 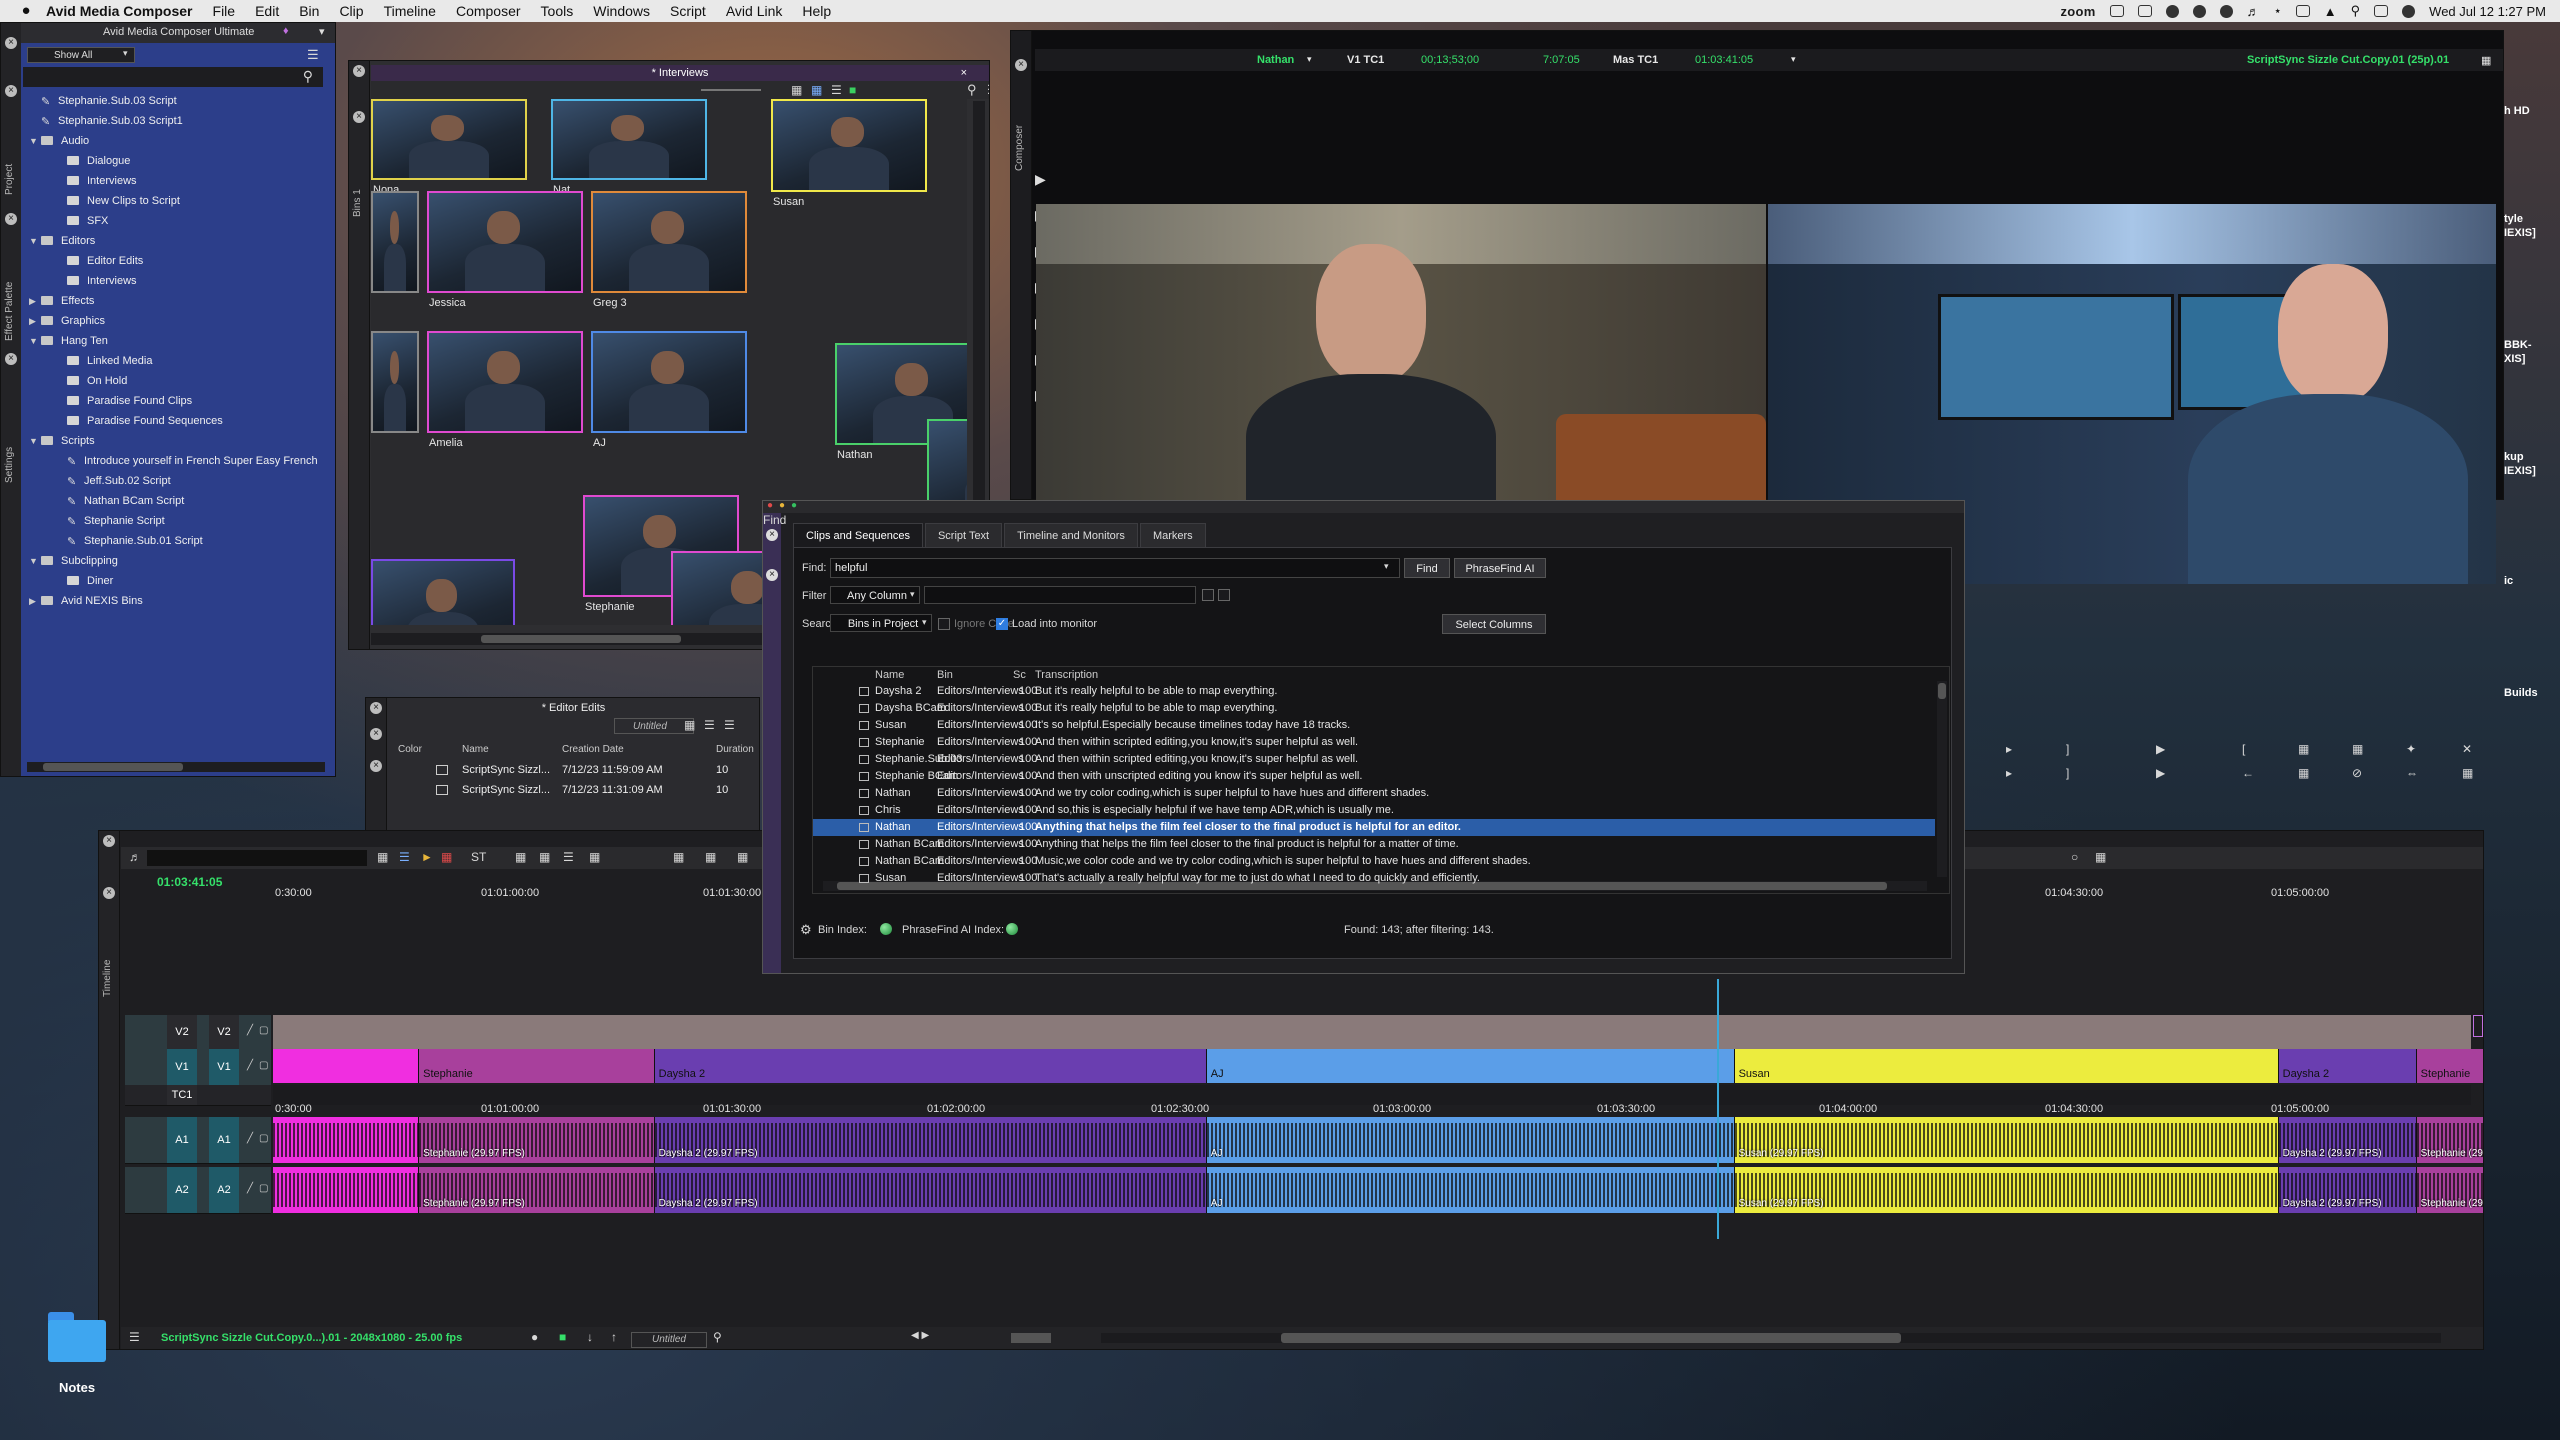 What do you see at coordinates (1635, 60) in the screenshot?
I see `record-track-info: Mas TC1` at bounding box center [1635, 60].